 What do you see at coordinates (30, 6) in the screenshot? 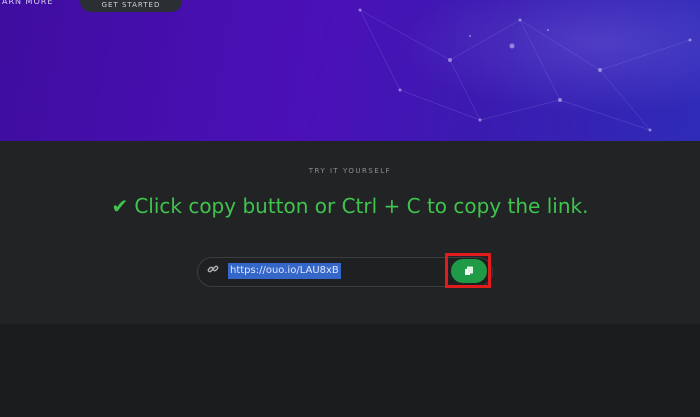
I see `learn-more-button: ARN MORE` at bounding box center [30, 6].